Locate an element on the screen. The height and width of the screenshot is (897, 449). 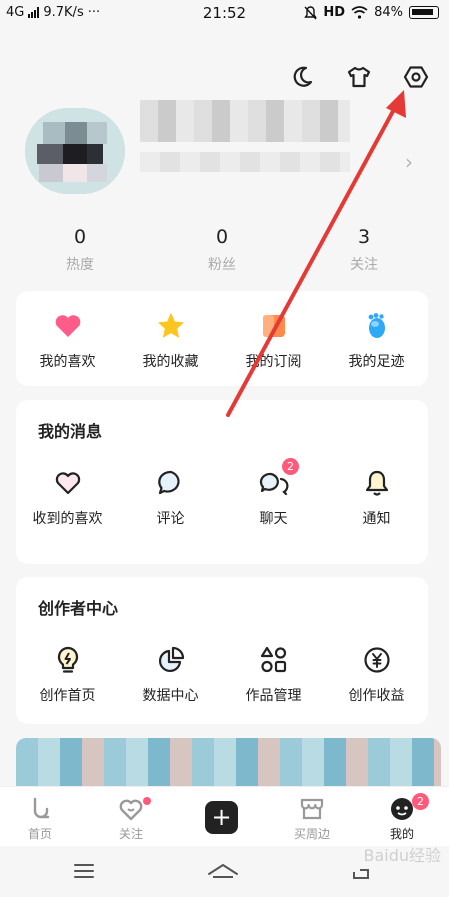
creator-item-label: 数据中心 is located at coordinates (170, 696).